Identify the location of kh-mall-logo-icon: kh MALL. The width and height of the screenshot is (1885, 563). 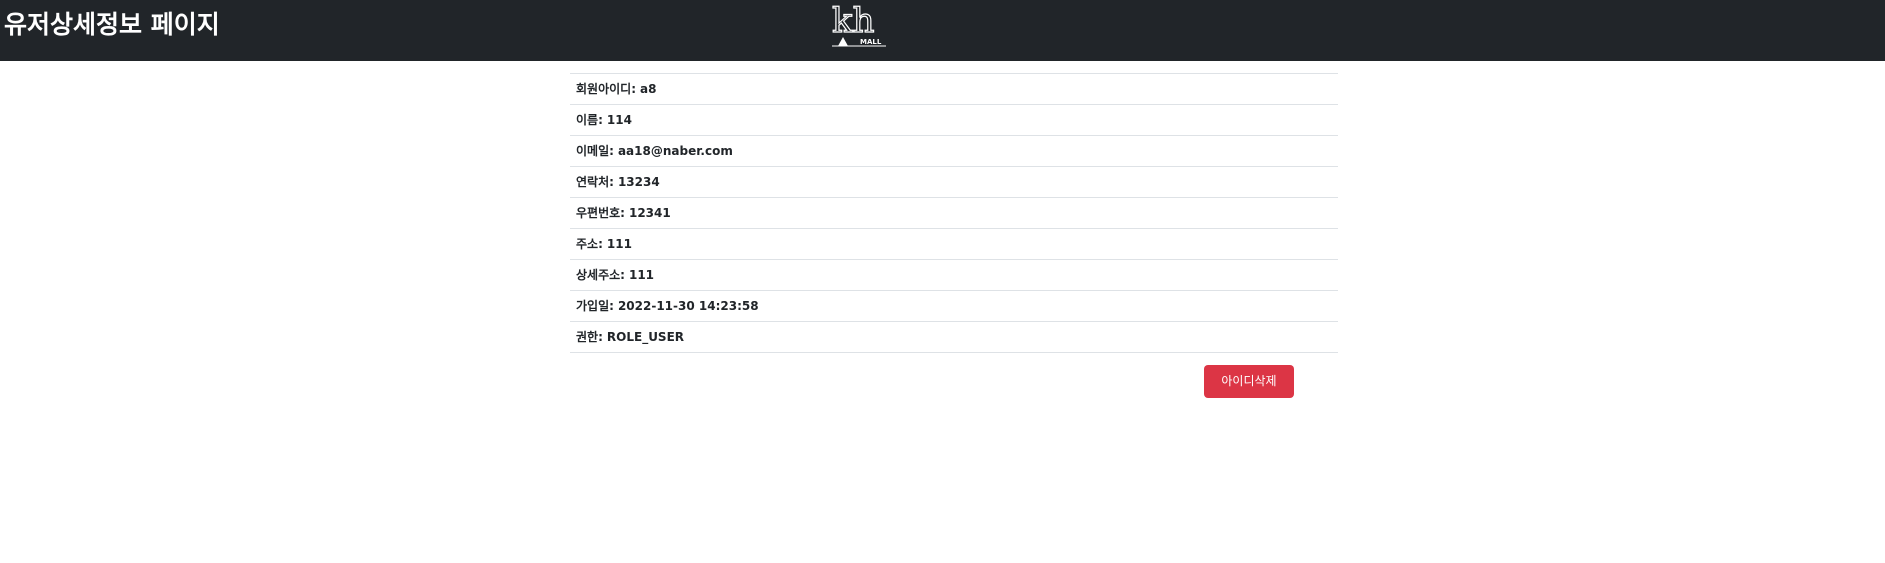
(859, 25).